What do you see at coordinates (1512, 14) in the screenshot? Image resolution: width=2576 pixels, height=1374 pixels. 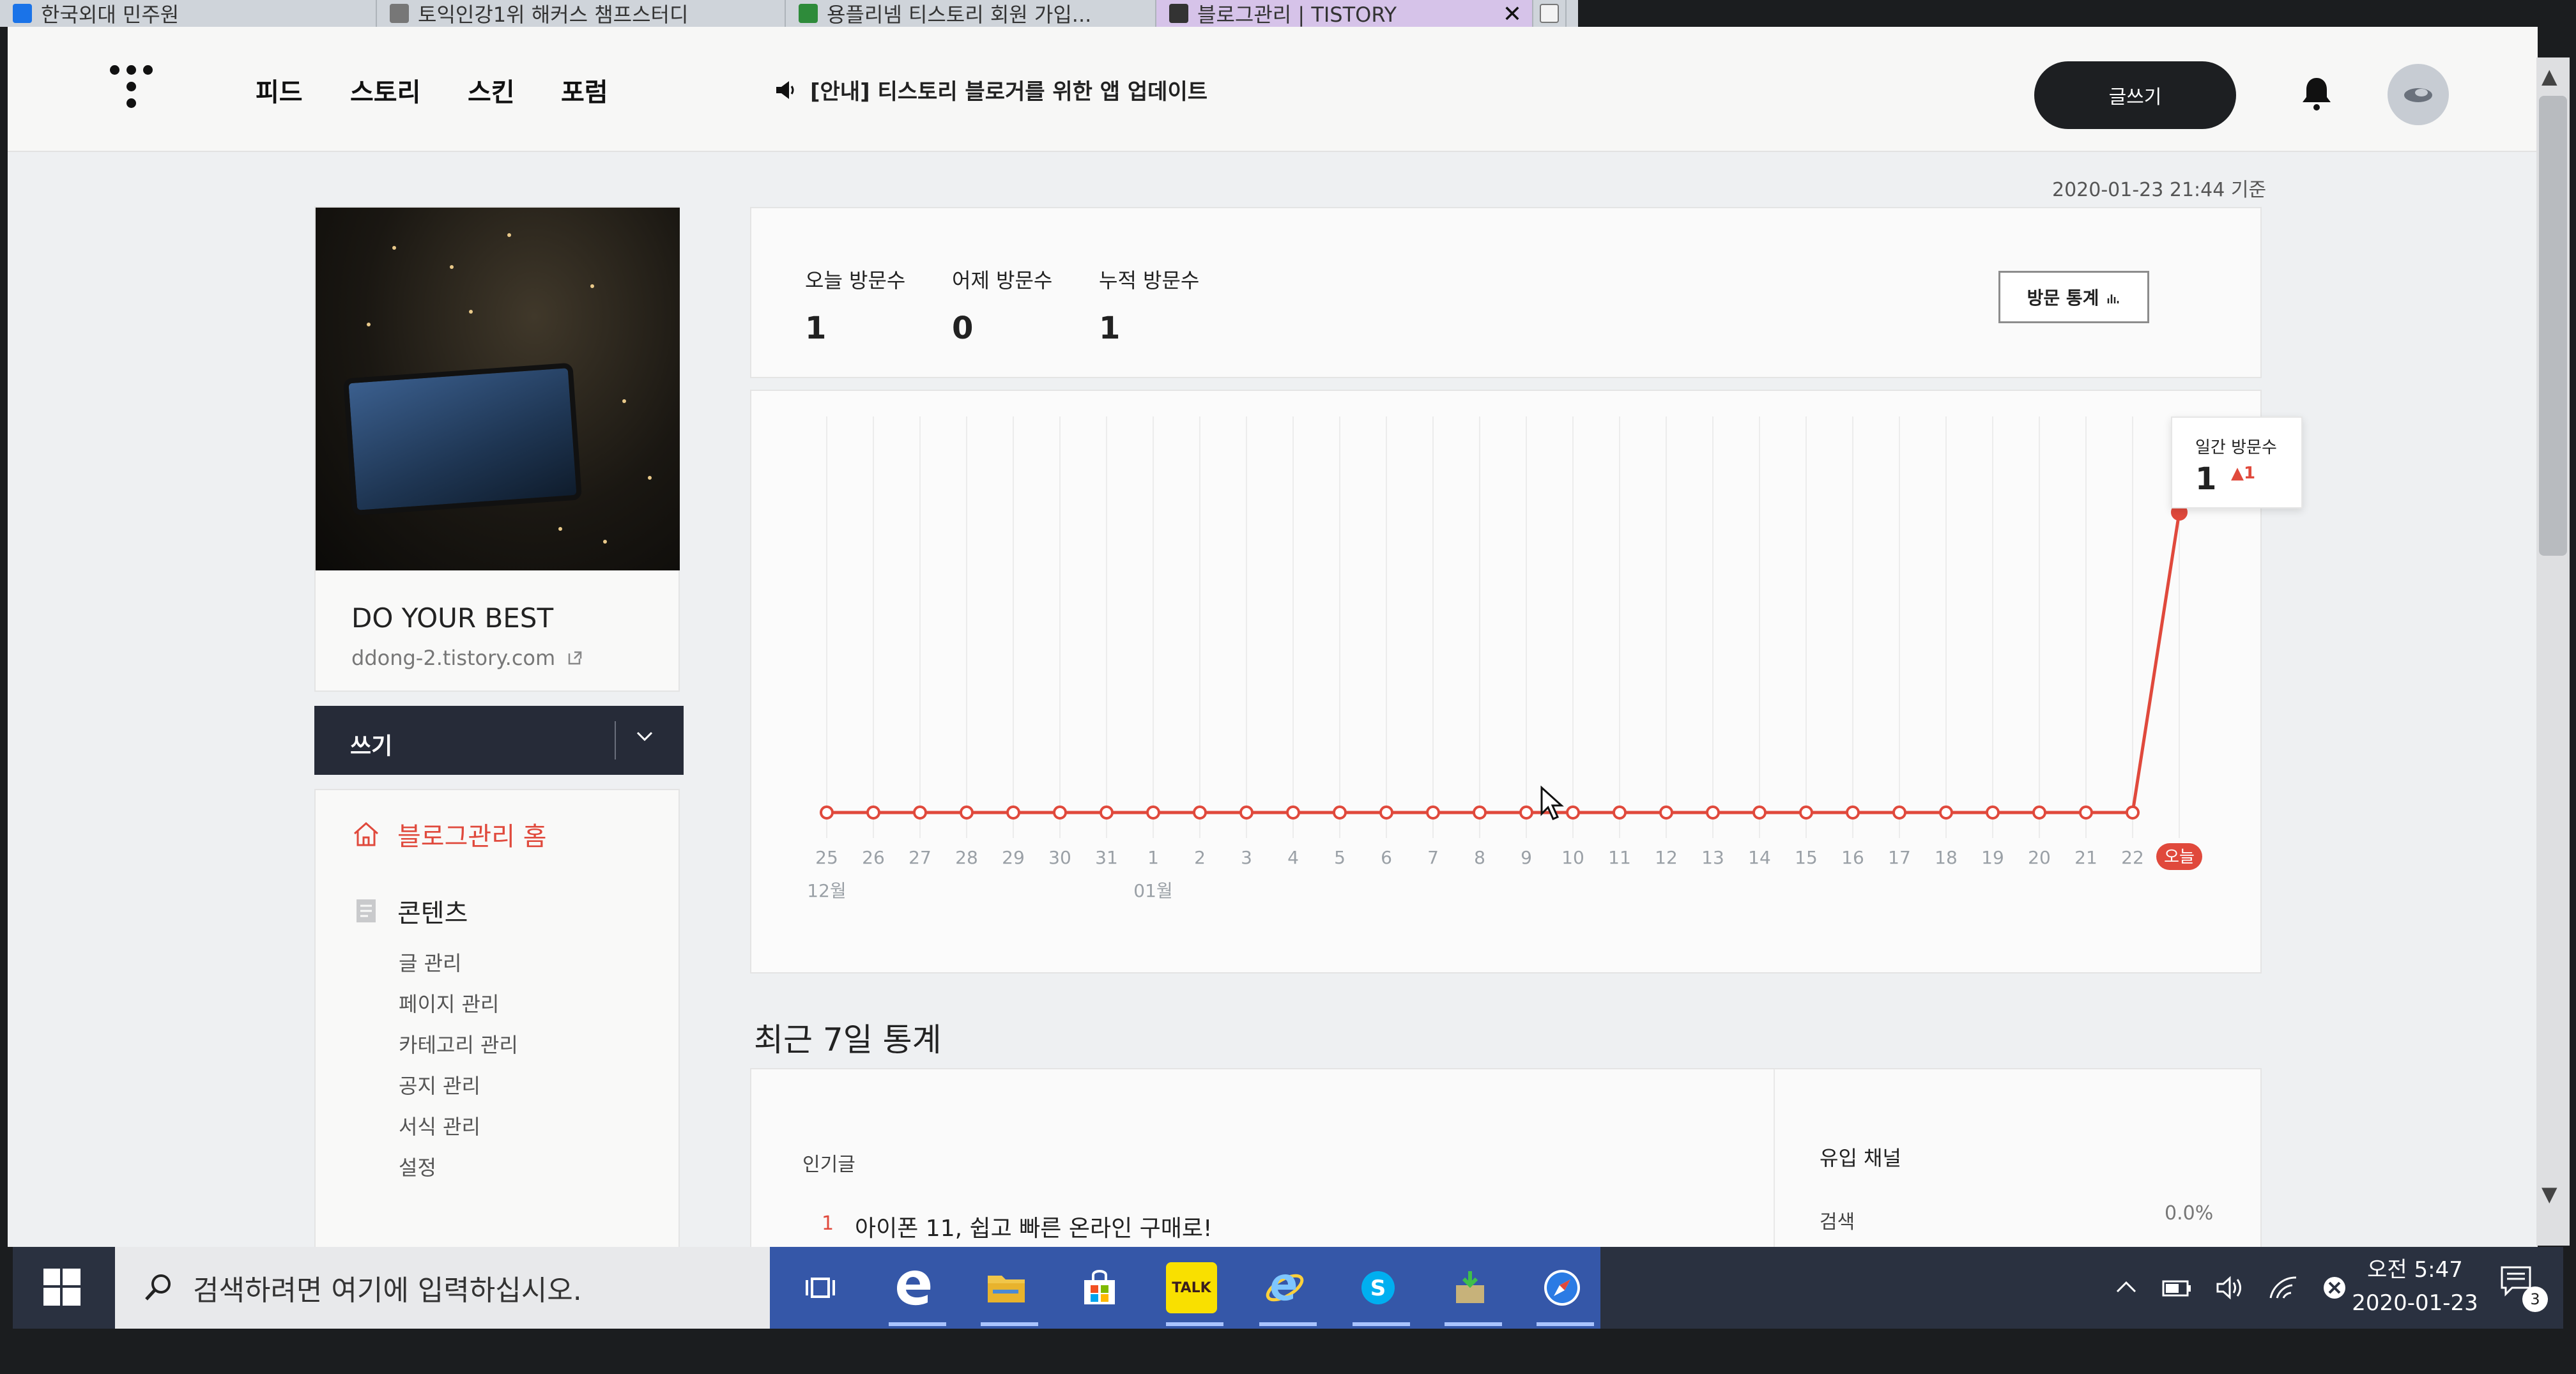 I see `tab-close-icon: ✕` at bounding box center [1512, 14].